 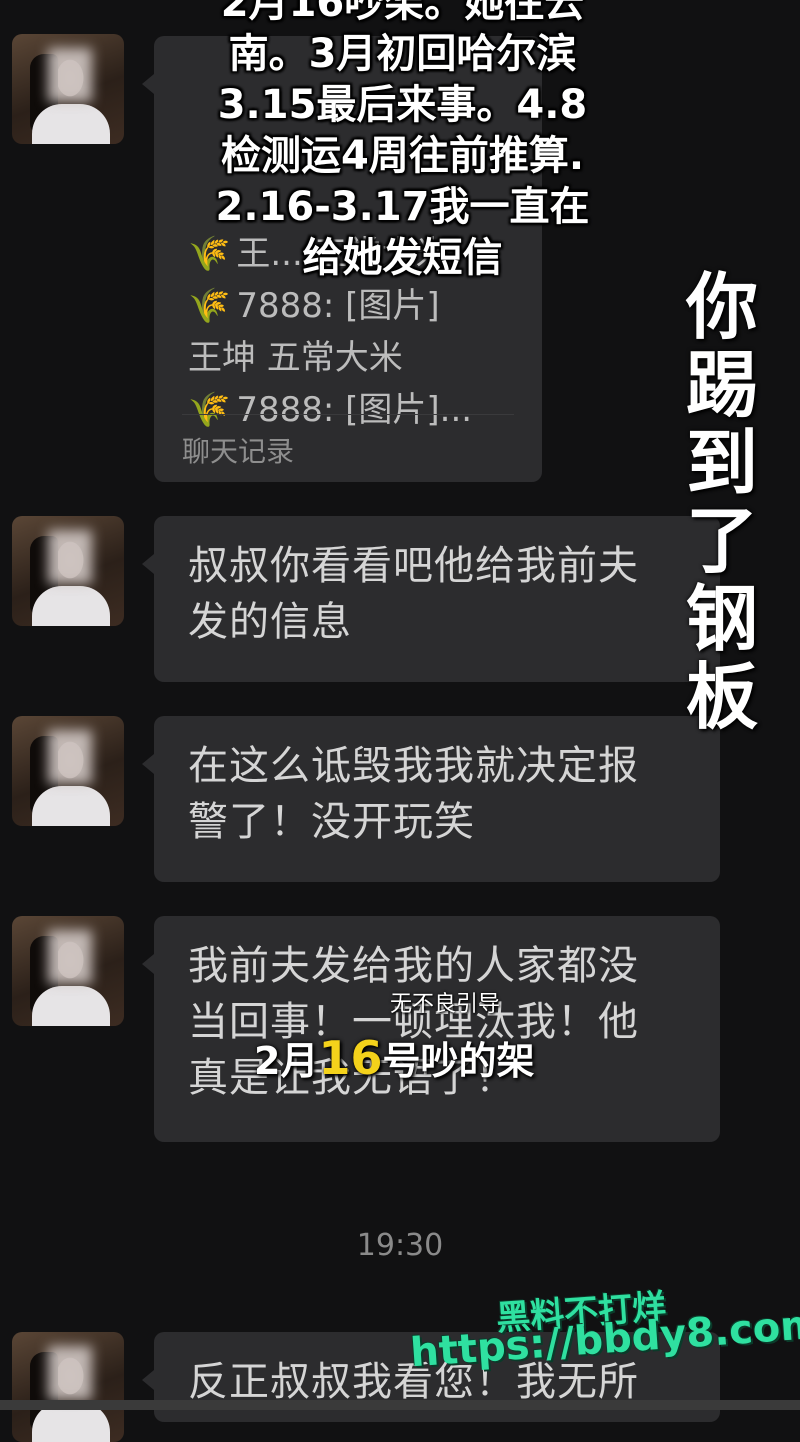 I want to click on message-text: 叔叔你看看吧他给我前夫 发的信息, so click(x=413, y=594).